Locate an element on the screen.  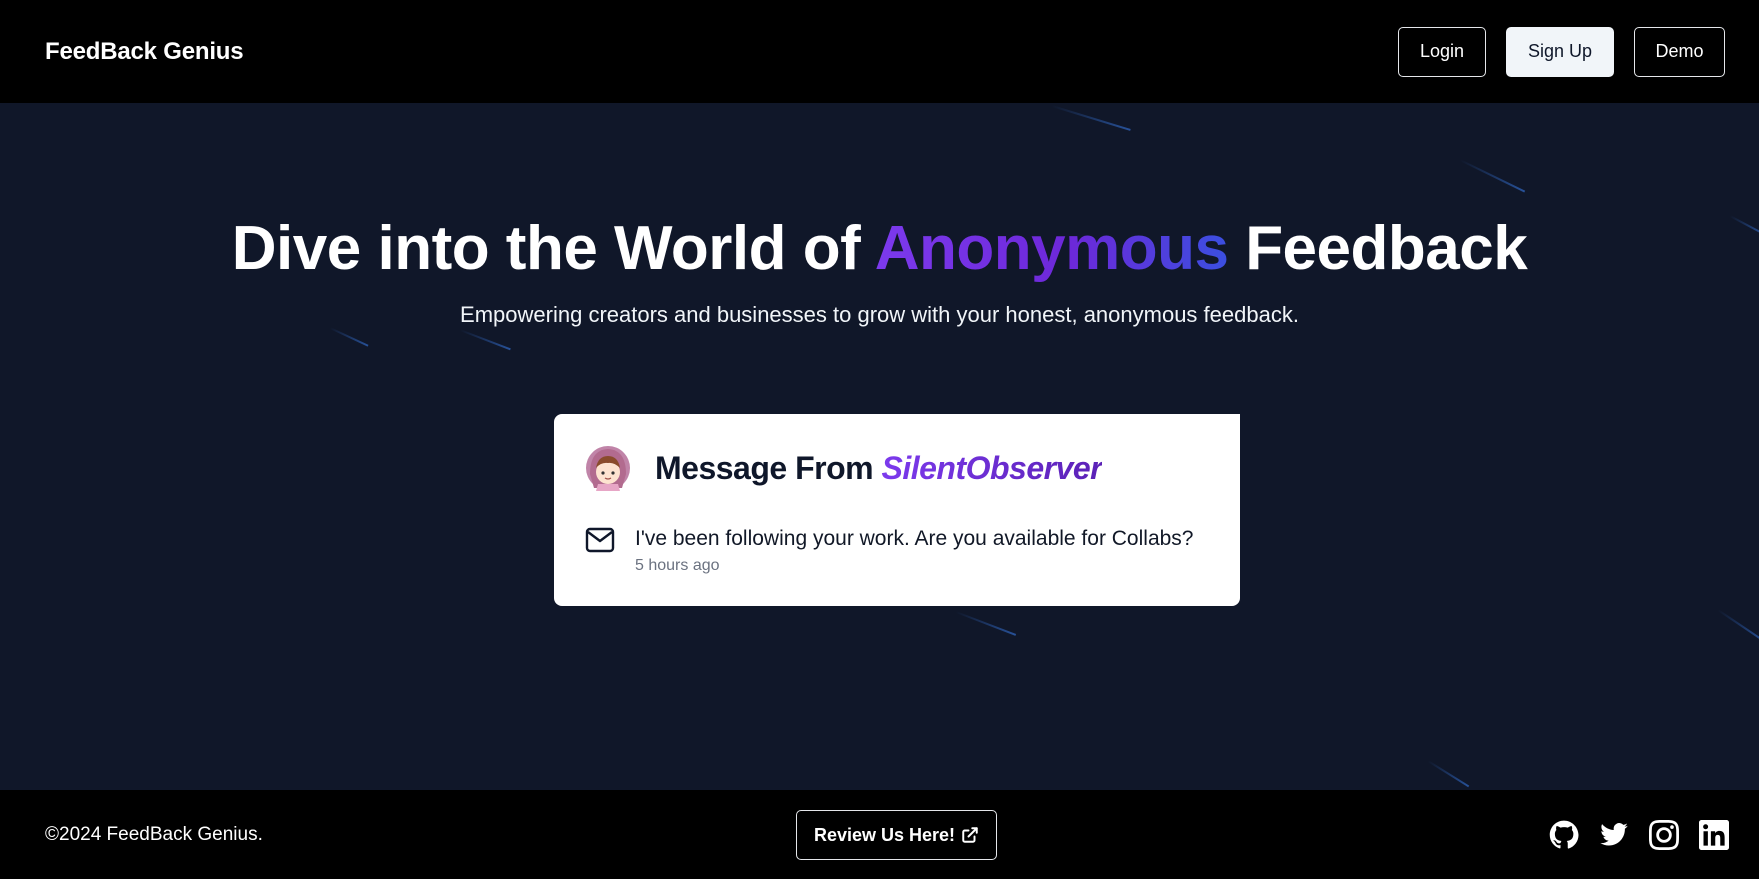
social-links is located at coordinates (1639, 835).